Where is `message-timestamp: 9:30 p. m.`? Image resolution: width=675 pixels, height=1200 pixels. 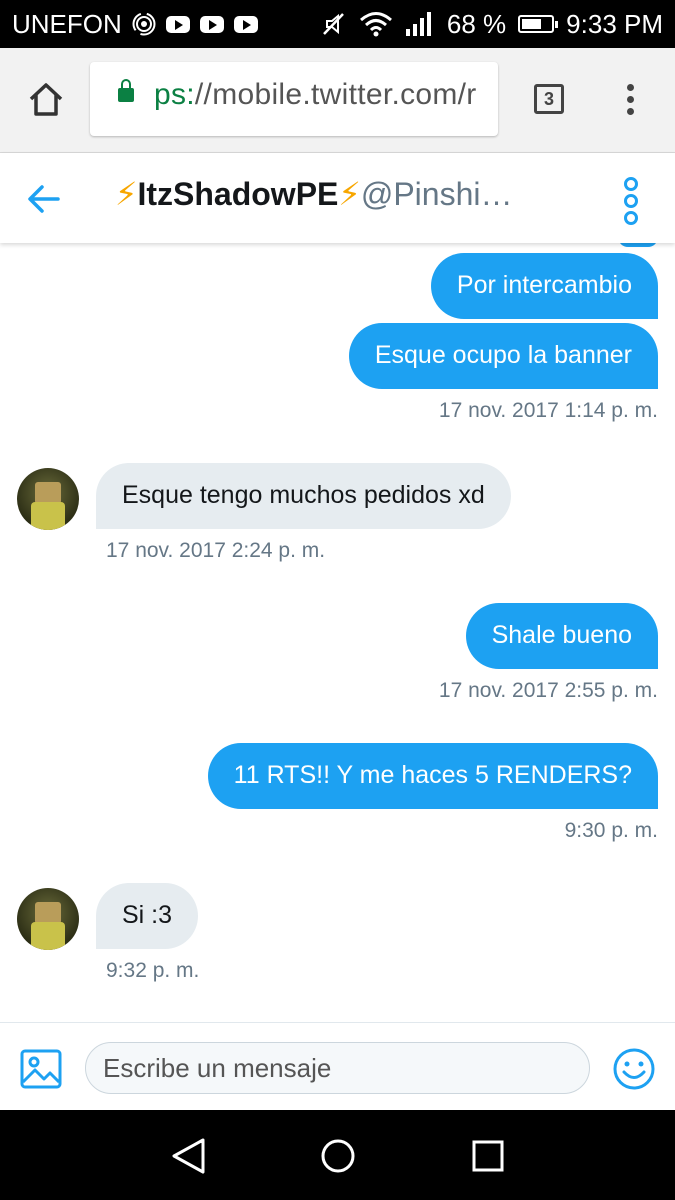
message-timestamp: 9:30 p. m. is located at coordinates (611, 830).